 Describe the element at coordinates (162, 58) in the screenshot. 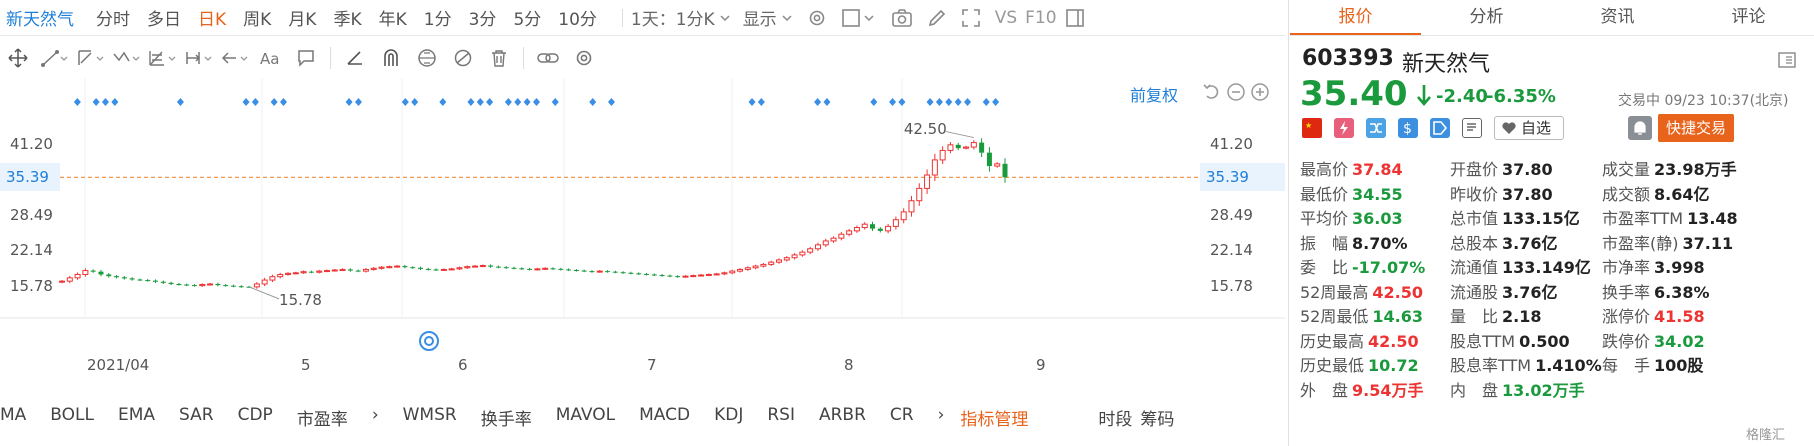

I see `fib-tool-icon` at that location.